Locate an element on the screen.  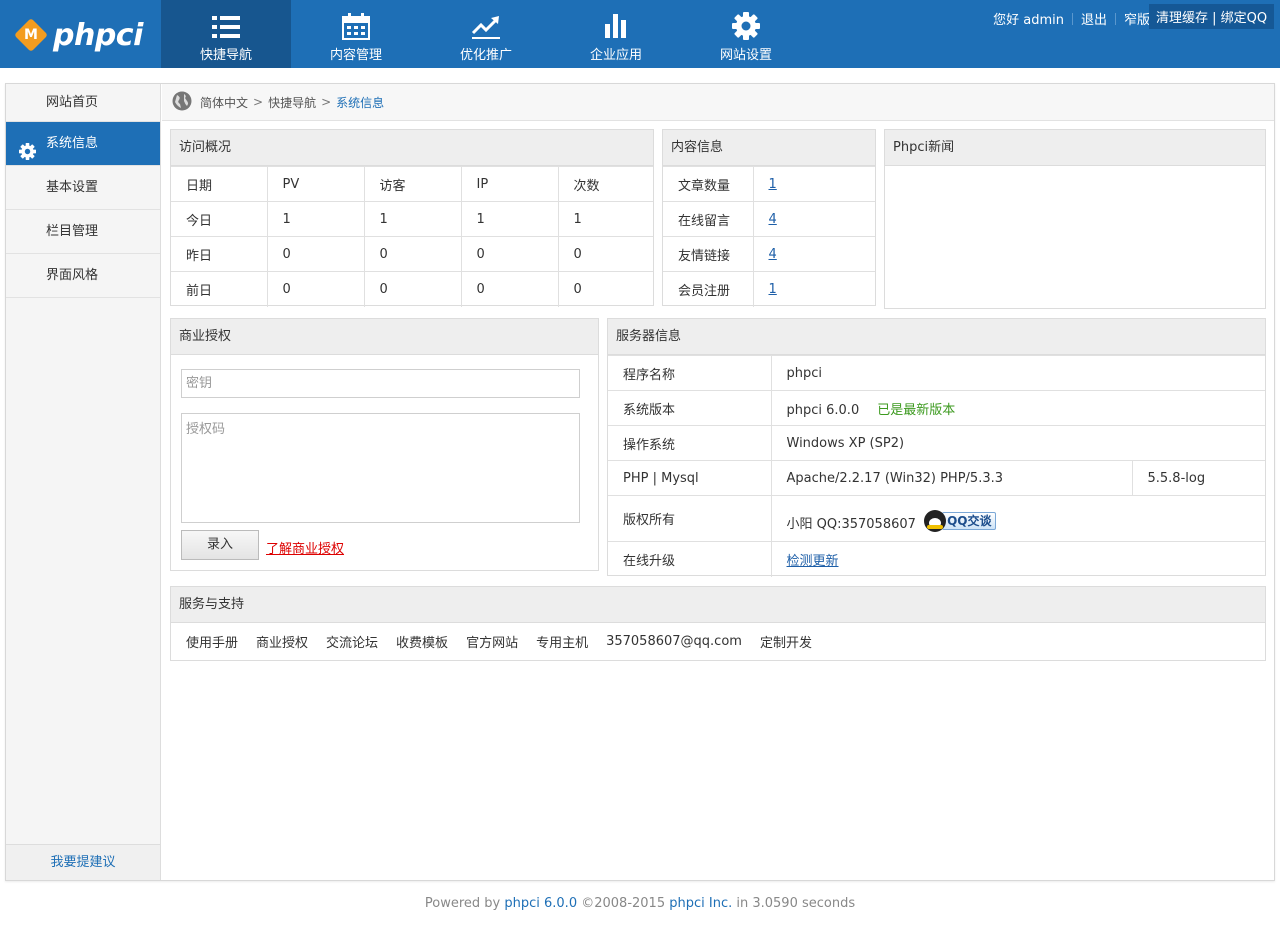
table-row: 文章数量 1 is located at coordinates (769, 184).